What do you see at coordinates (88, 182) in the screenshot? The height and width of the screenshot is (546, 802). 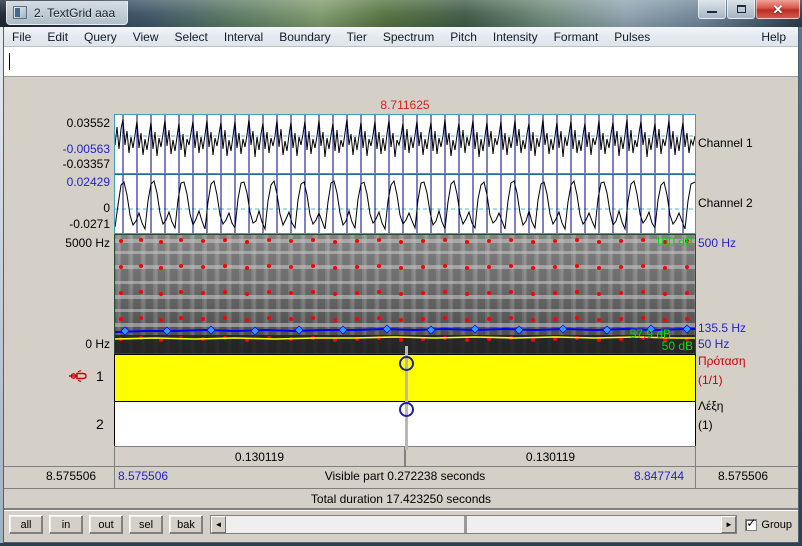 I see `channel2-max-label: 0.02429` at bounding box center [88, 182].